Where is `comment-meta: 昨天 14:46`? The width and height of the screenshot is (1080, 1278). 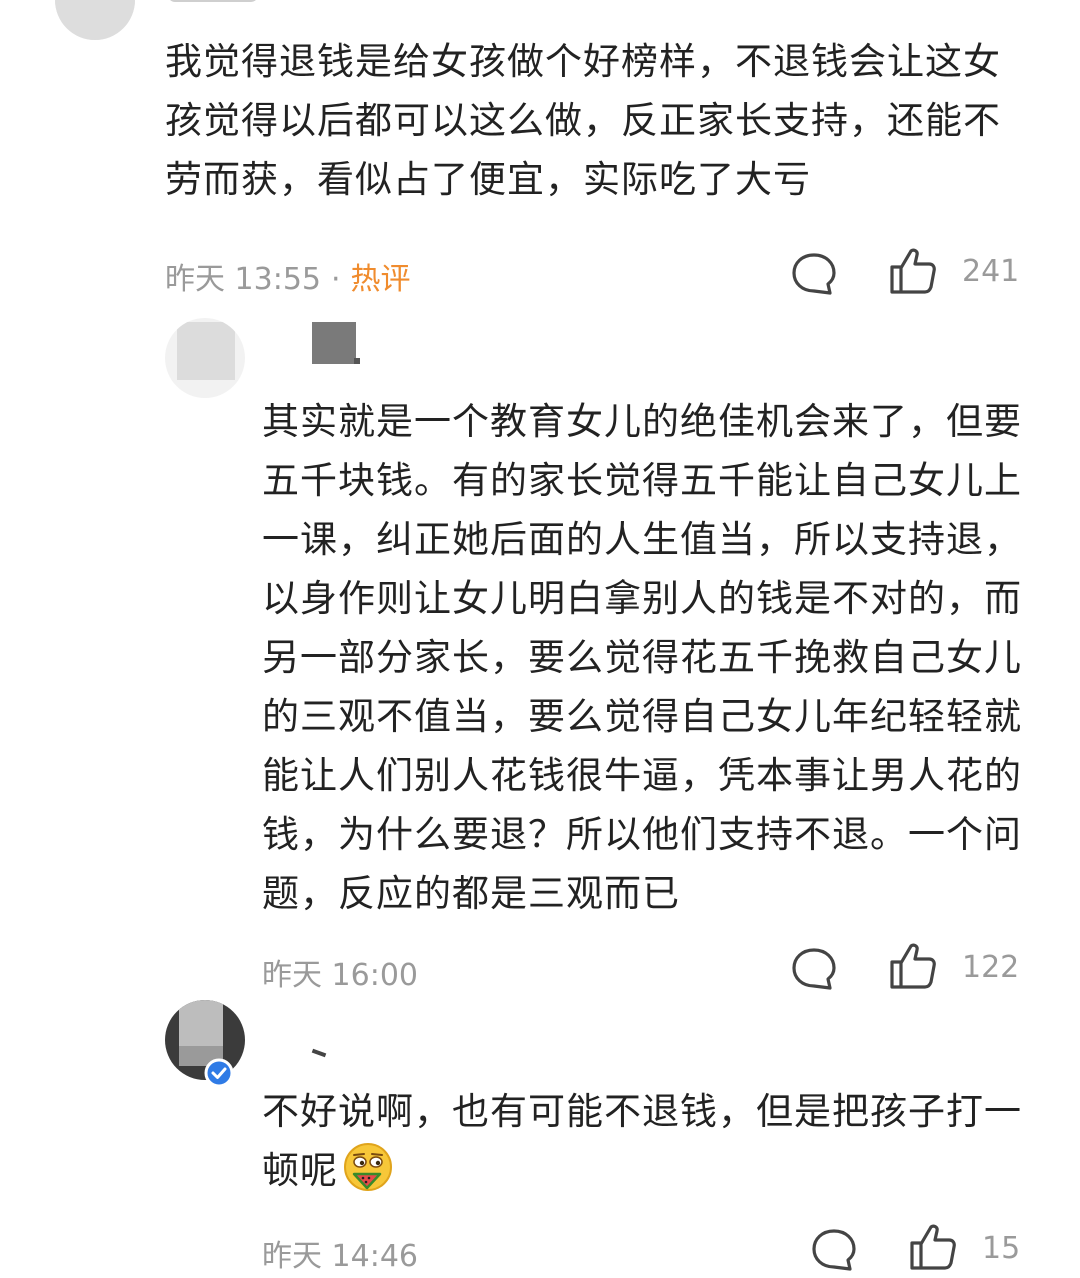 comment-meta: 昨天 14:46 is located at coordinates (340, 1253).